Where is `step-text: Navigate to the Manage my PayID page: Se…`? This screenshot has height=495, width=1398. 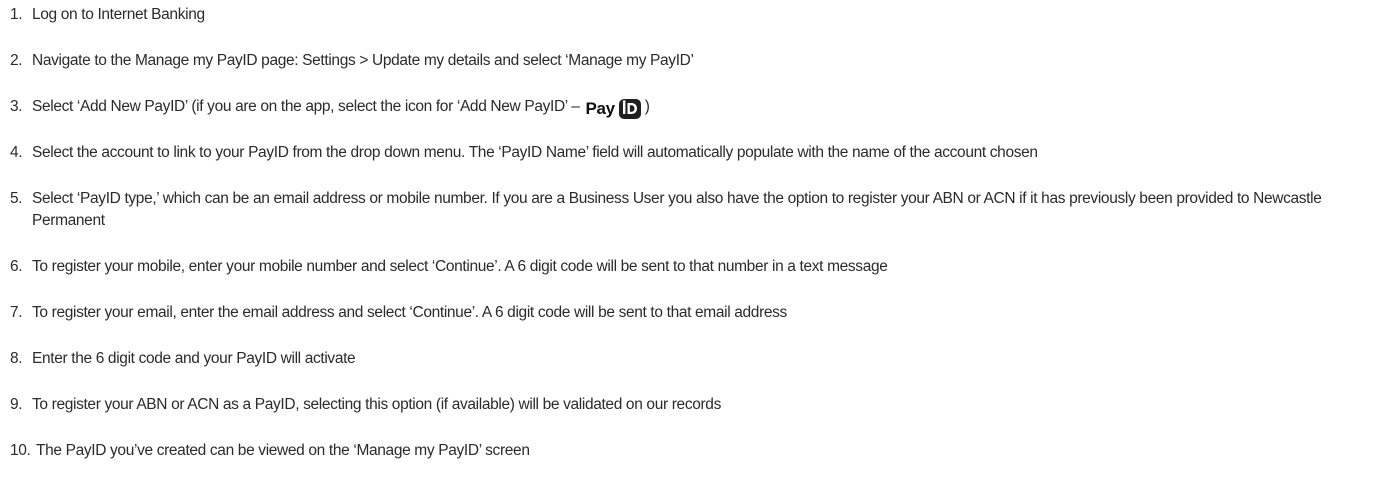 step-text: Navigate to the Manage my PayID page: Se… is located at coordinates (363, 60).